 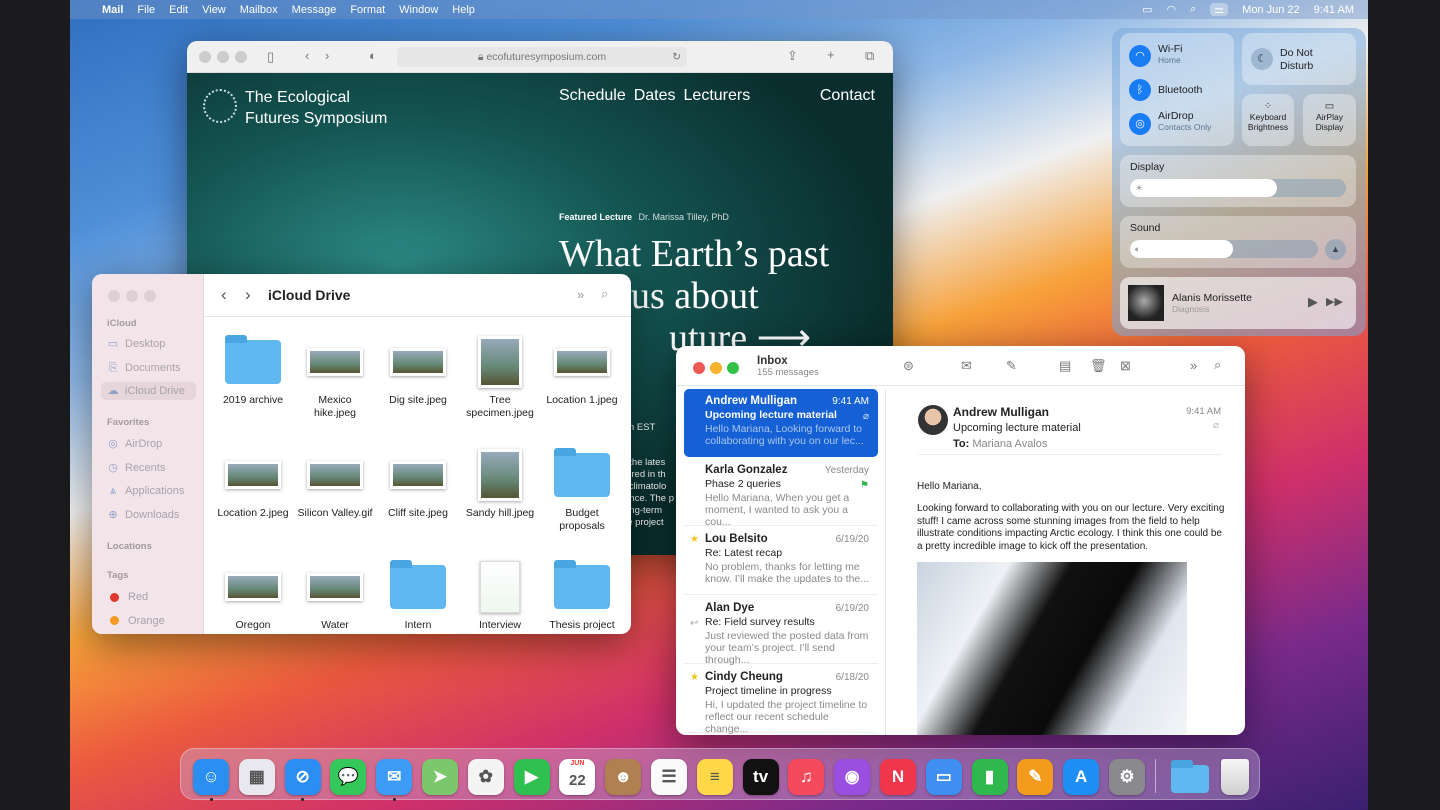 I want to click on get-mail-icon: ✉, so click(x=966, y=366).